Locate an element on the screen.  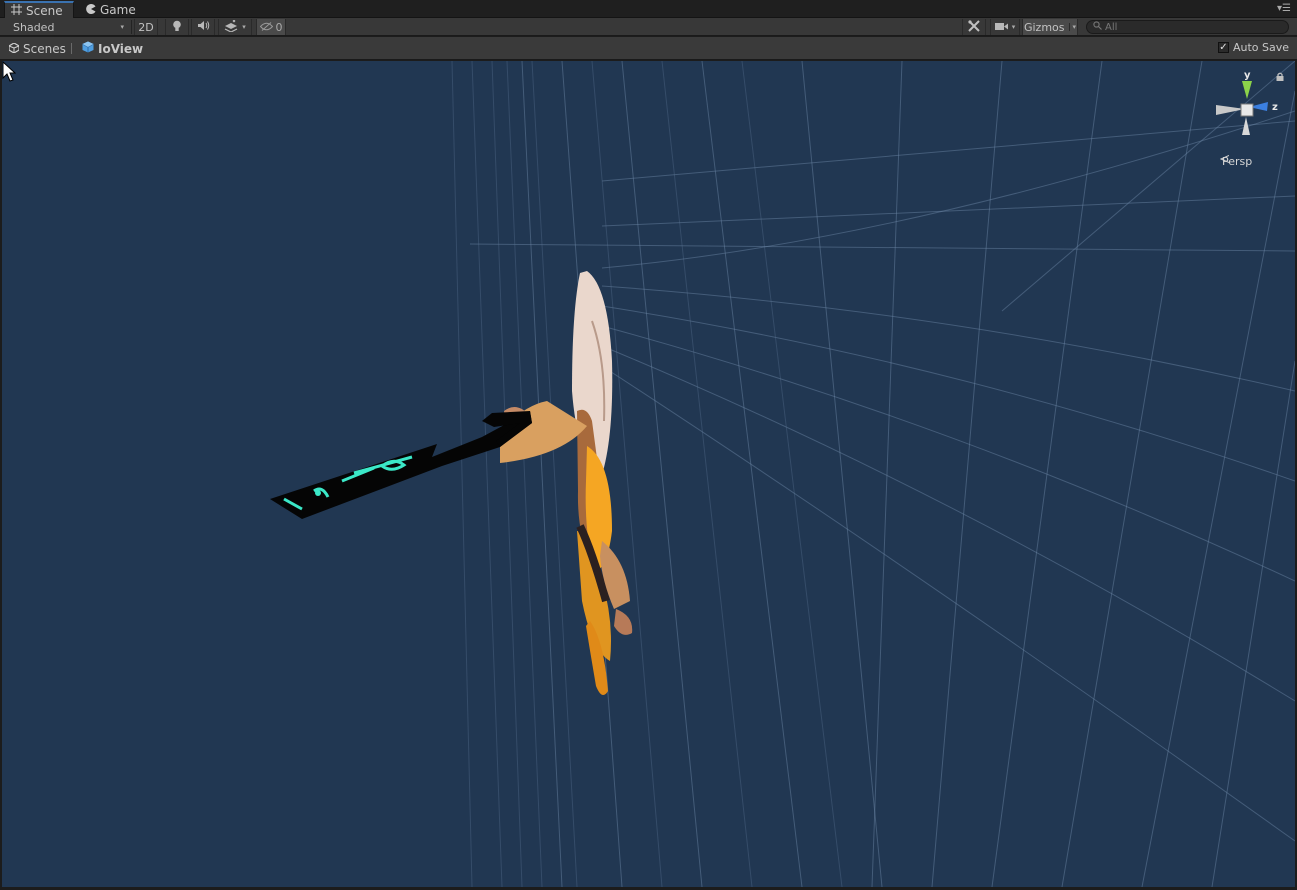
audio-toggle-button is located at coordinates (203, 27).